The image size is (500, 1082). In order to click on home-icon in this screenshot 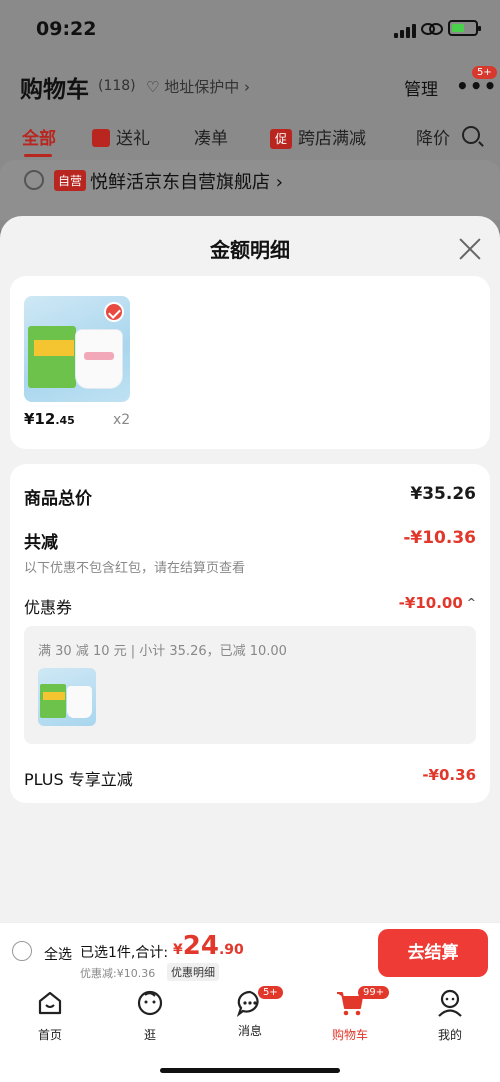, I will do `click(50, 1003)`.